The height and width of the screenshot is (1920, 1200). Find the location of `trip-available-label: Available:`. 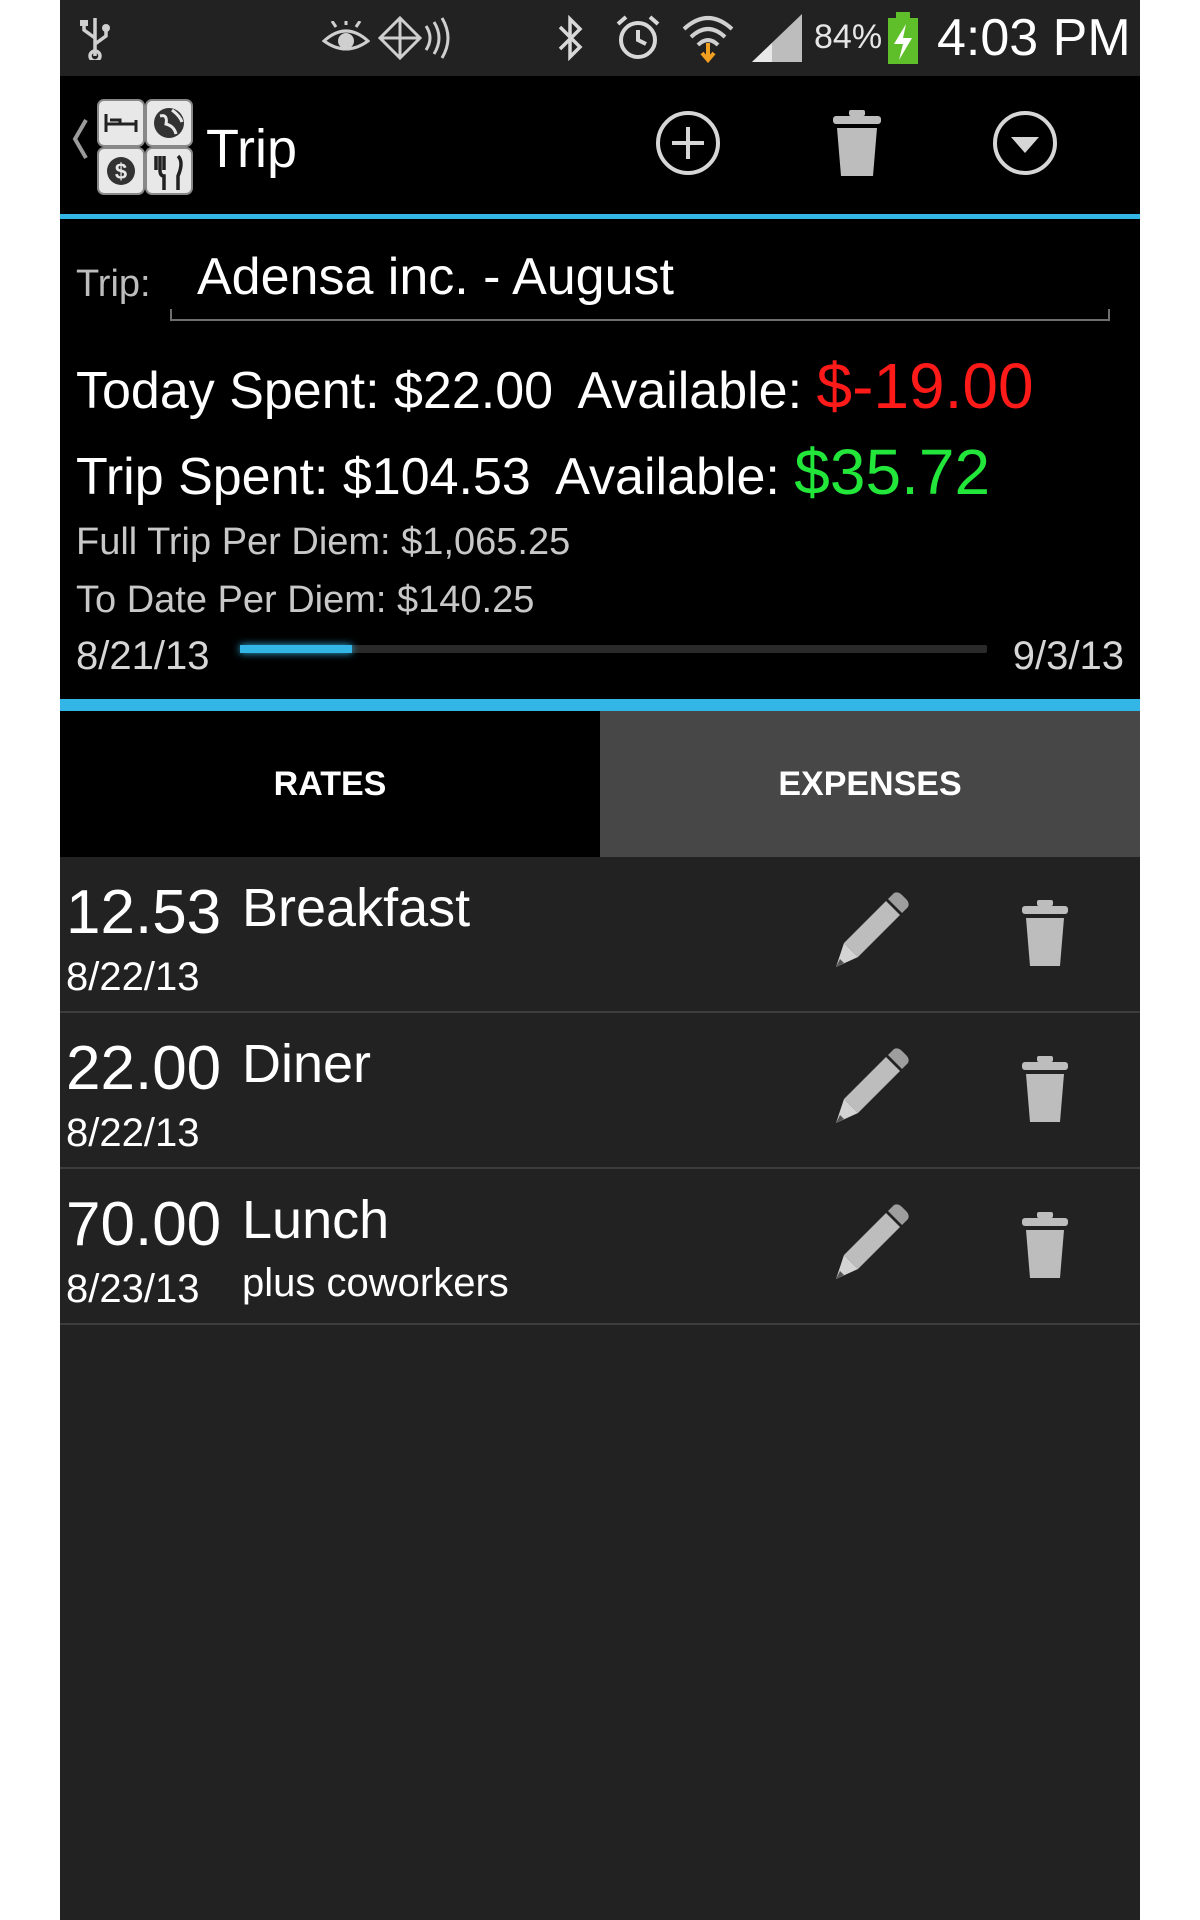

trip-available-label: Available: is located at coordinates (667, 477).